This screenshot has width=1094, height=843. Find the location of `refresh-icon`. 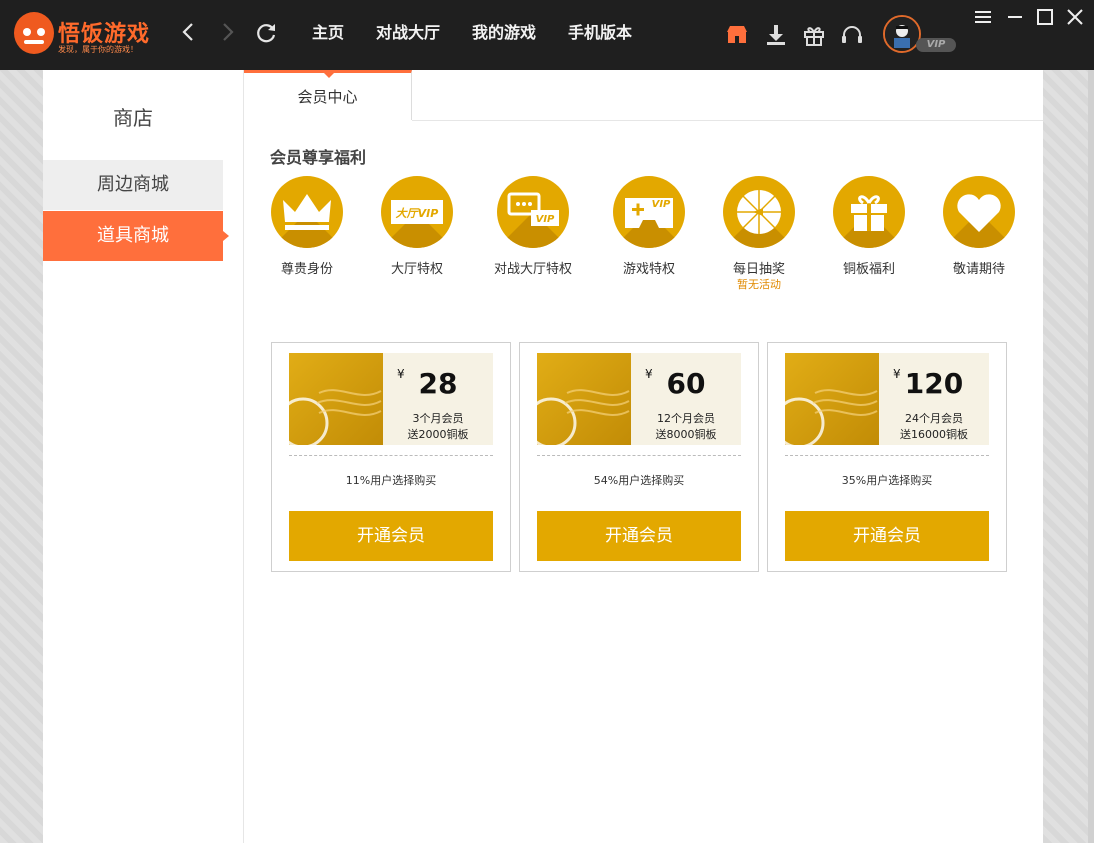

refresh-icon is located at coordinates (266, 33).